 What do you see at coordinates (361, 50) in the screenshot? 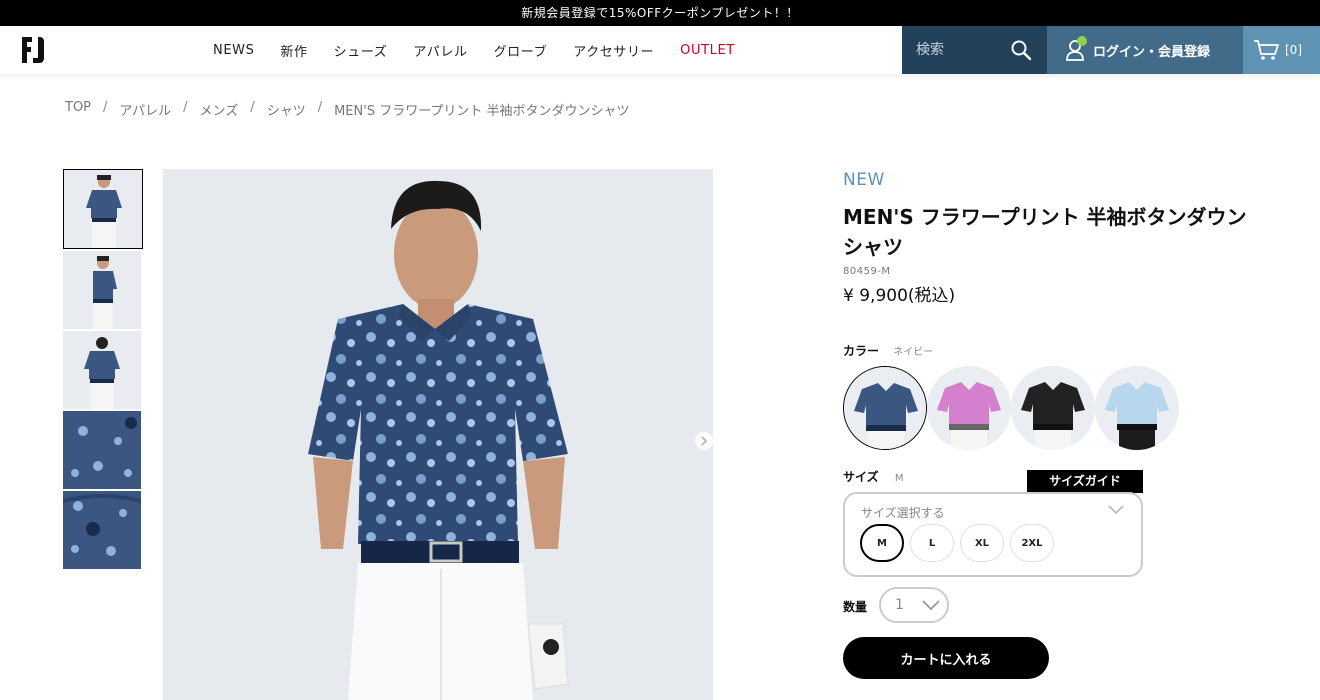
I see `nav-shoes: シューズ` at bounding box center [361, 50].